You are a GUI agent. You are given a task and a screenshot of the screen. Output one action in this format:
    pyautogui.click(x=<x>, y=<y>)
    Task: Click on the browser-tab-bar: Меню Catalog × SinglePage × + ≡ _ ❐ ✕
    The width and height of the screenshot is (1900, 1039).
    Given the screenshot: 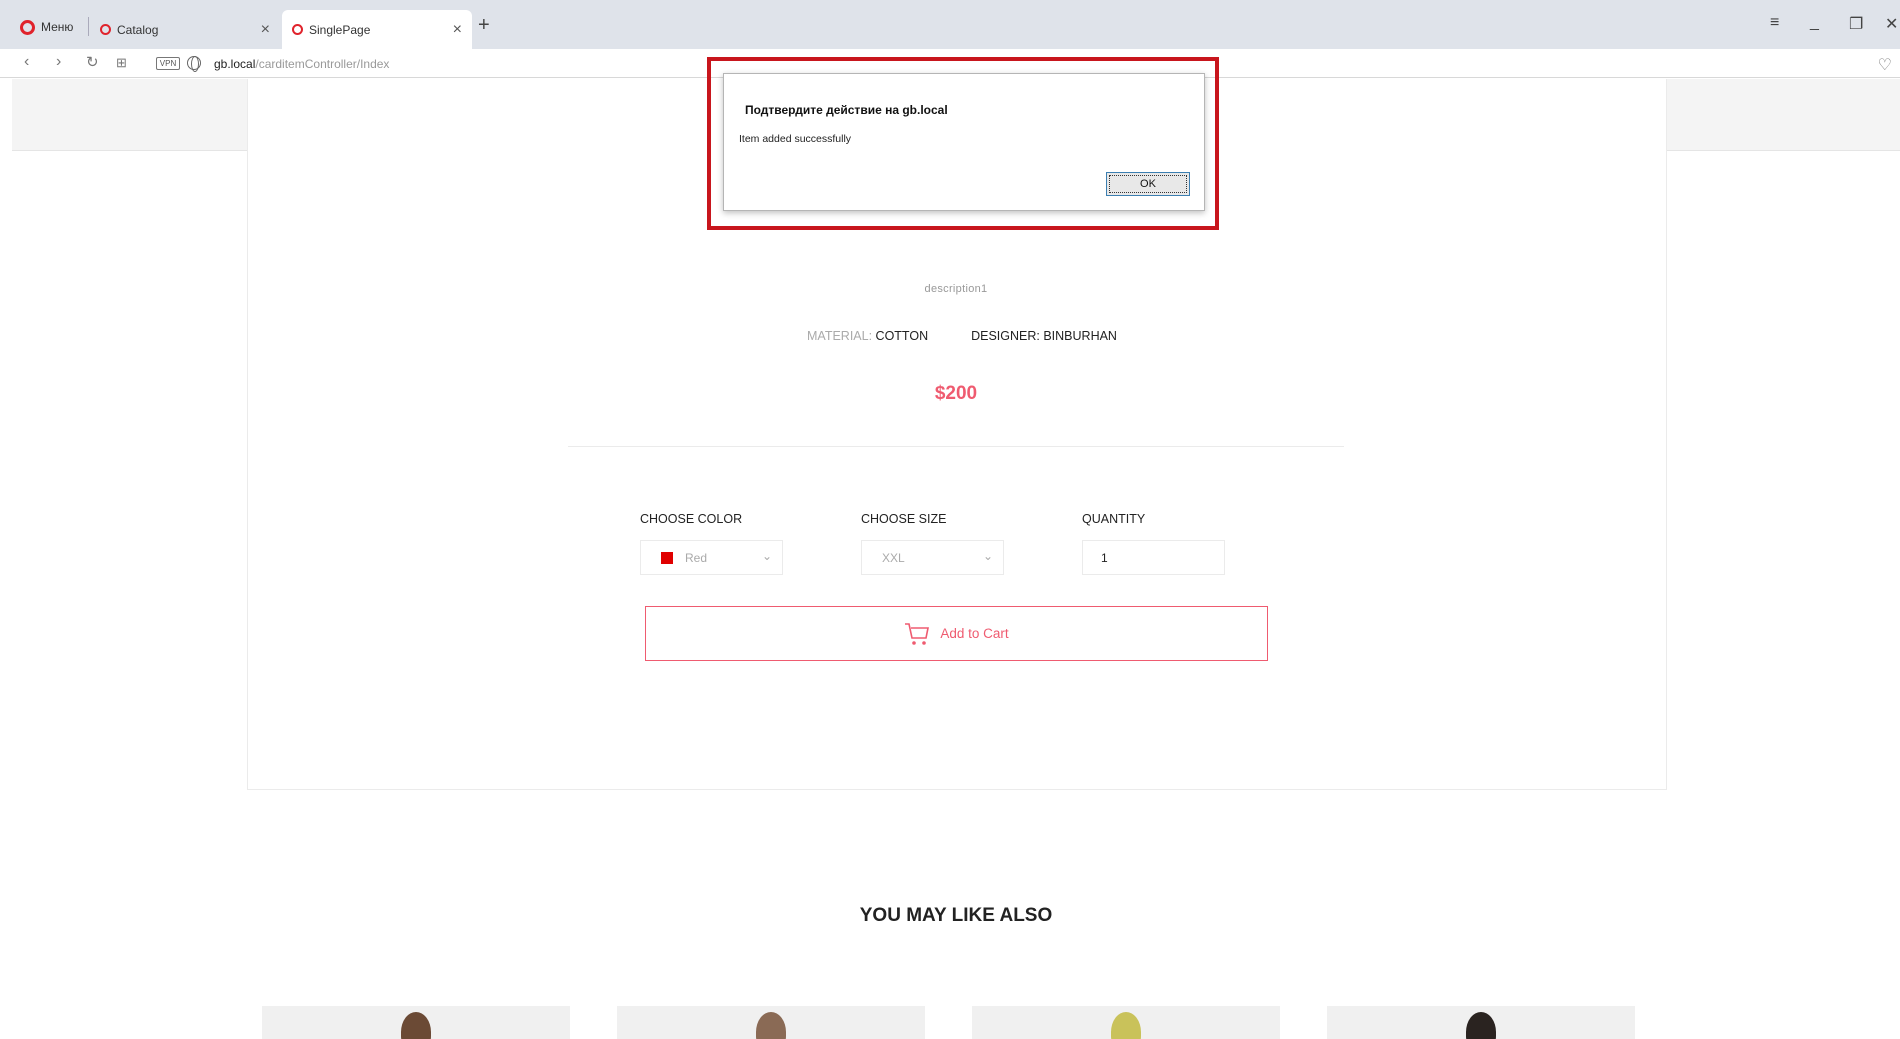 What is the action you would take?
    pyautogui.click(x=950, y=24)
    